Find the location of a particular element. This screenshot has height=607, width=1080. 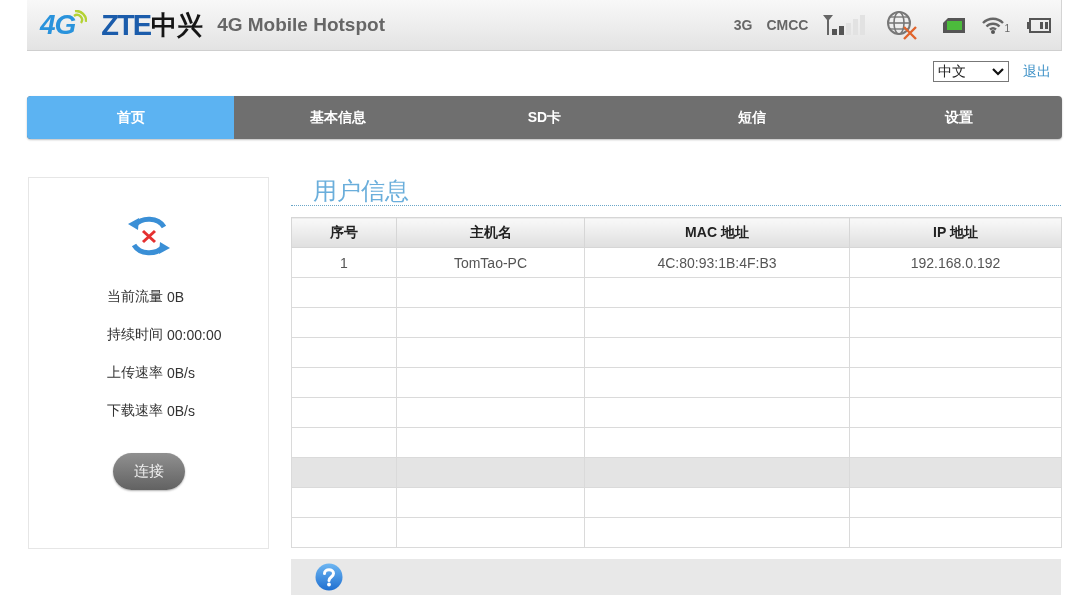

nav-tab: 基本信息 is located at coordinates (337, 117).